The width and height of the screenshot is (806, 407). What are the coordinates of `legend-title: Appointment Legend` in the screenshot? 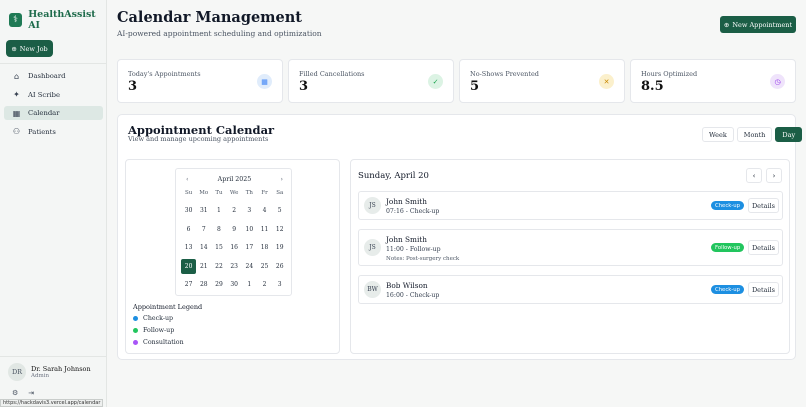 It's located at (168, 307).